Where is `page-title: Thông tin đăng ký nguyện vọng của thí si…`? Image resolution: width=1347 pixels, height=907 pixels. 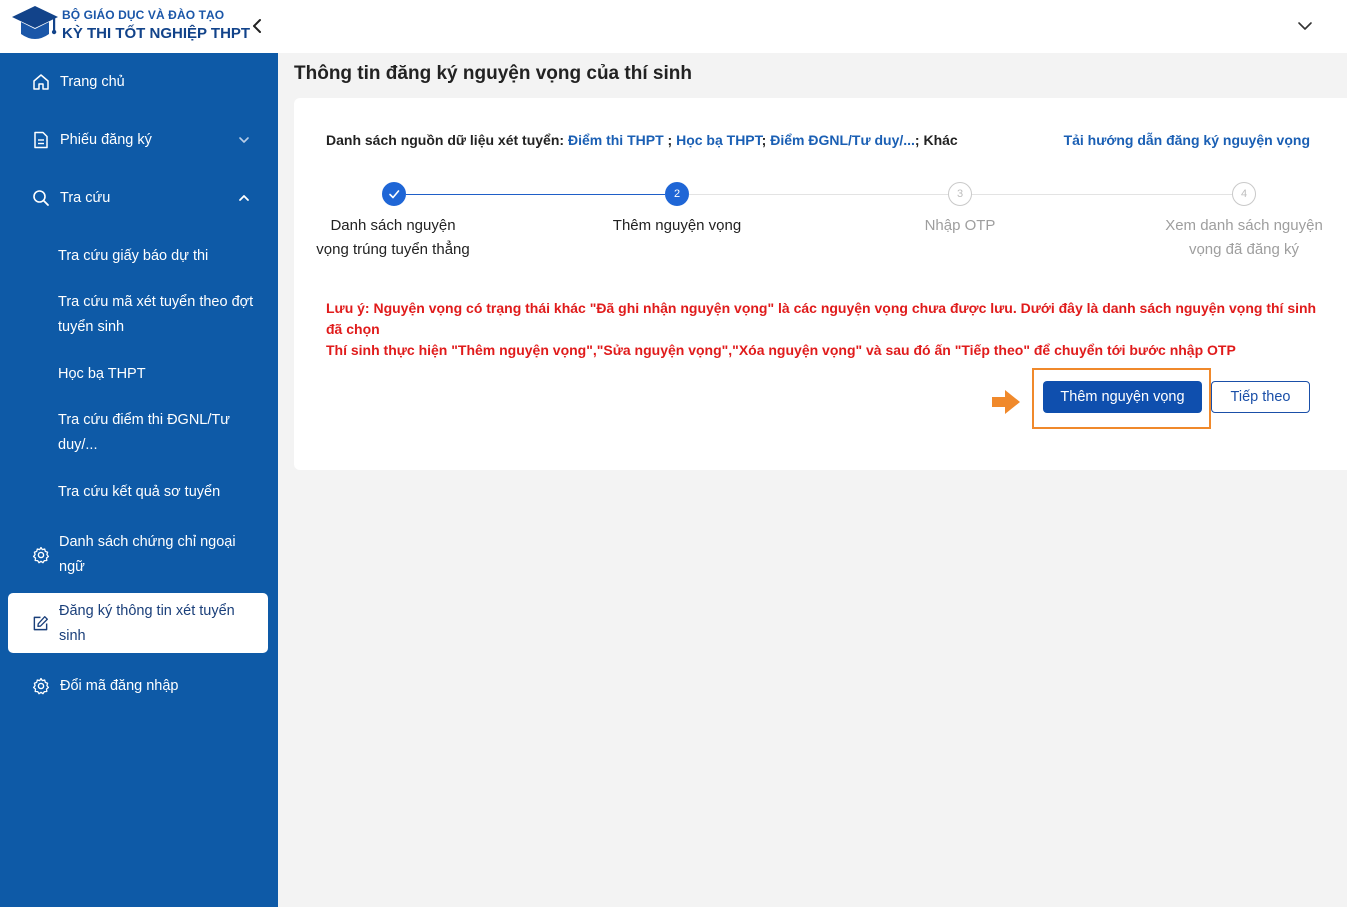 page-title: Thông tin đăng ký nguyện vọng của thí si… is located at coordinates (493, 73).